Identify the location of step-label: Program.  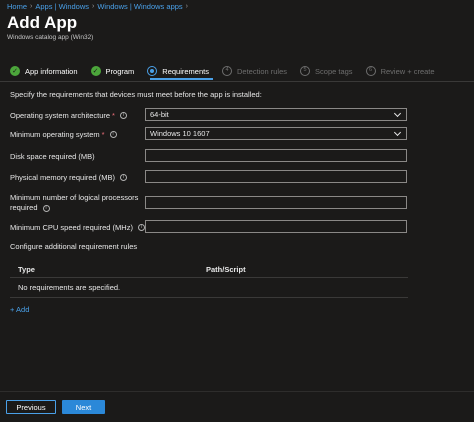
(120, 71).